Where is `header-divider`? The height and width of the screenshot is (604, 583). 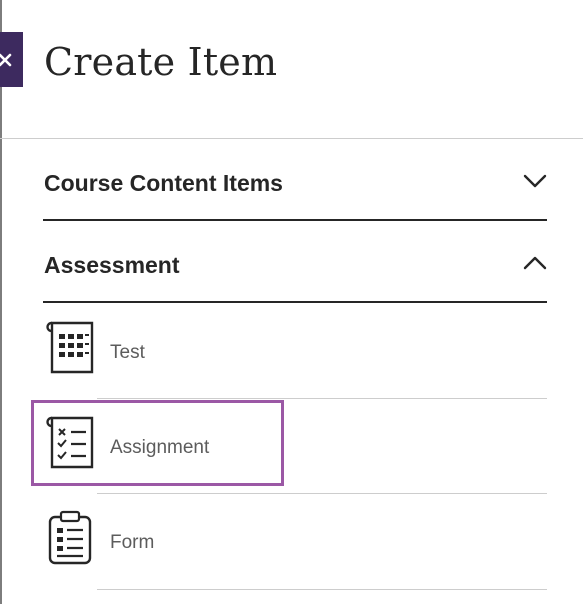
header-divider is located at coordinates (291, 138).